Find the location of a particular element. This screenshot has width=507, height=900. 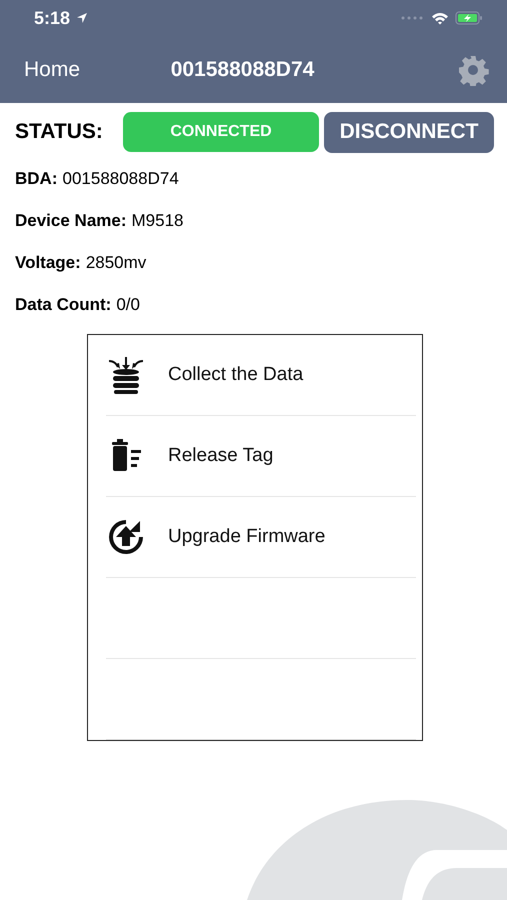

wifi-icon is located at coordinates (440, 18).